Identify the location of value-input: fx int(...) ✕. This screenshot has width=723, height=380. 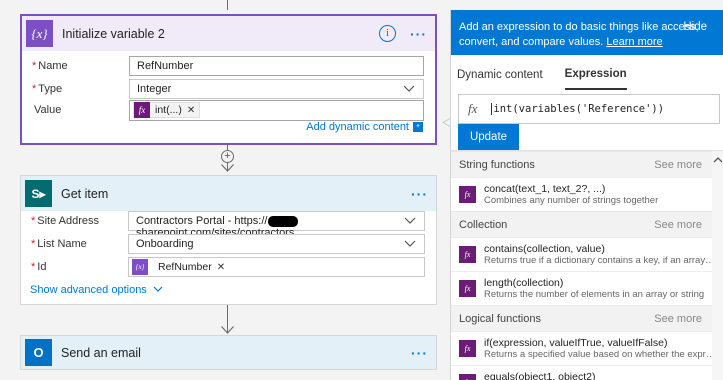
(276, 110).